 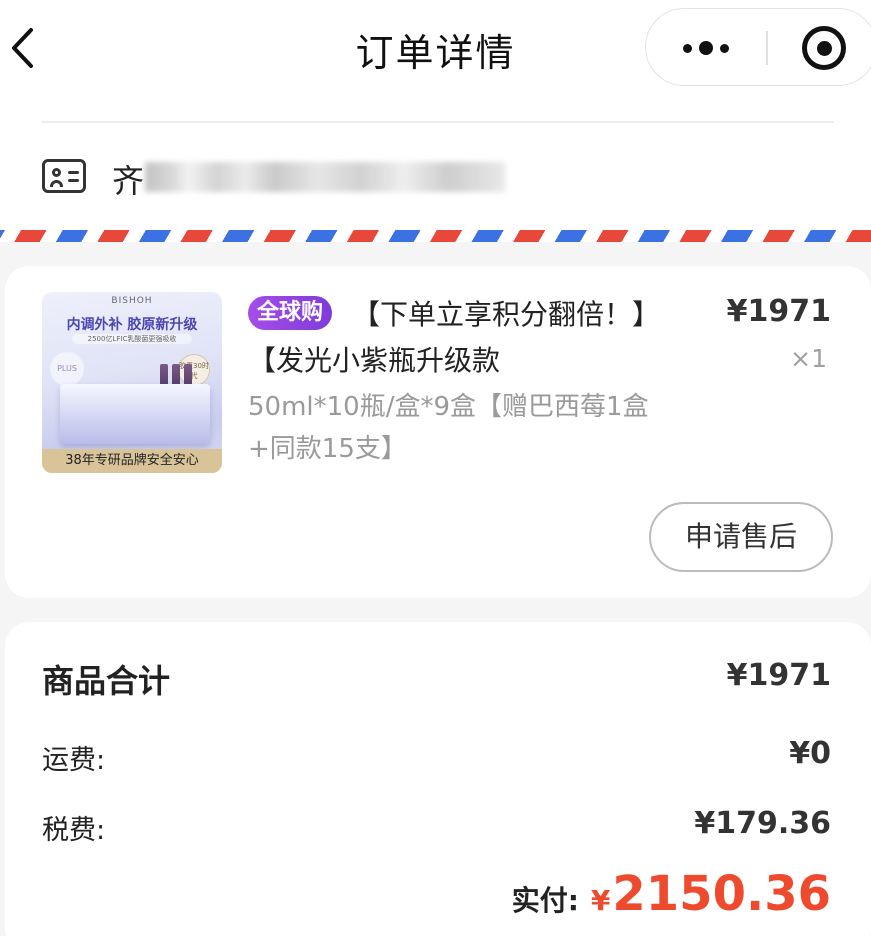 What do you see at coordinates (132, 325) in the screenshot?
I see `product-image-headline: 内调外补 胶原新升级` at bounding box center [132, 325].